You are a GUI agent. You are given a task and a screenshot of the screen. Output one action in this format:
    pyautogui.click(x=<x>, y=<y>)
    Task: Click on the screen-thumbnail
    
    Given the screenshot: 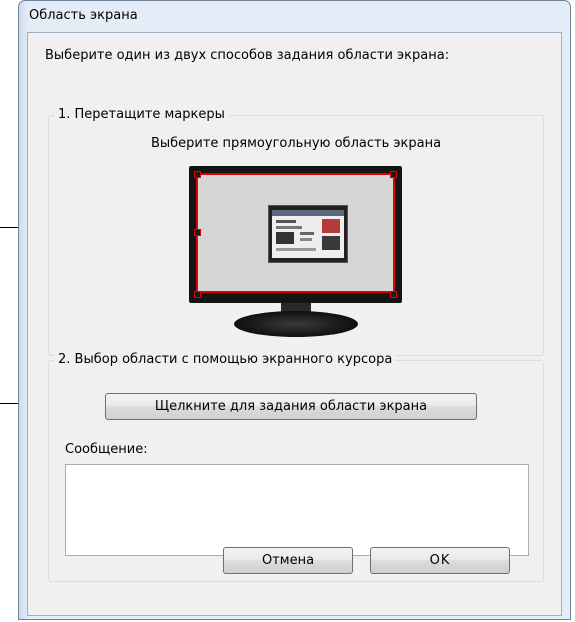 What is the action you would take?
    pyautogui.click(x=308, y=234)
    